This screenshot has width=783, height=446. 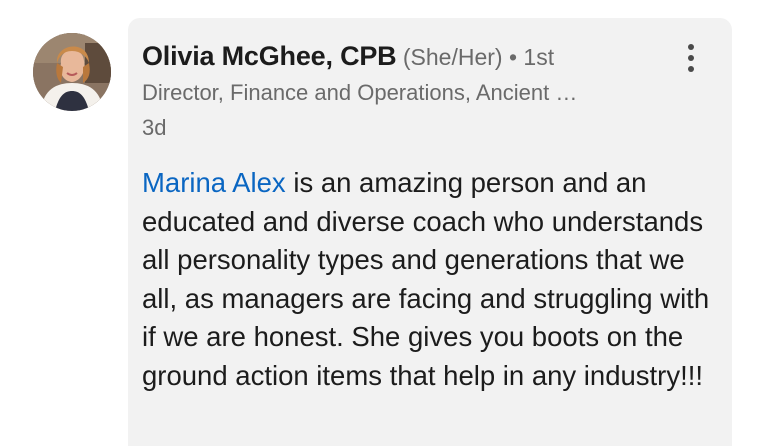 What do you see at coordinates (691, 58) in the screenshot?
I see `more-options-button` at bounding box center [691, 58].